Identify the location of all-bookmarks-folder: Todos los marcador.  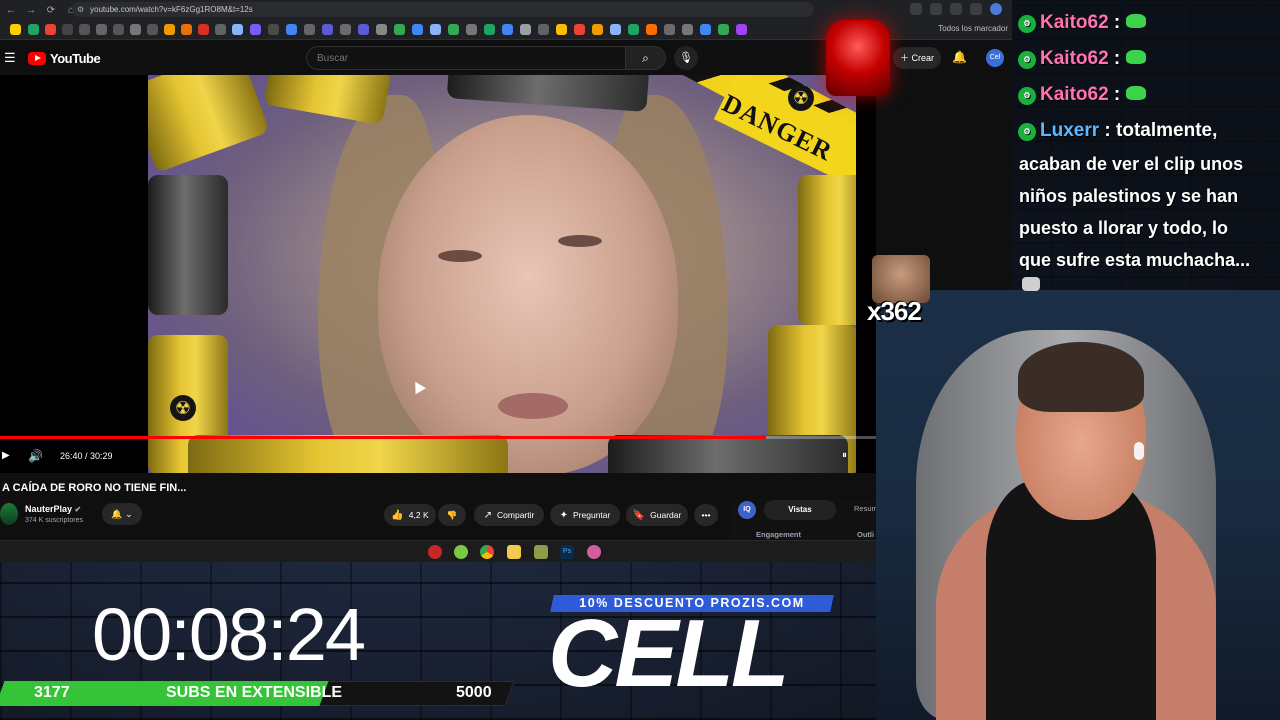
(973, 28).